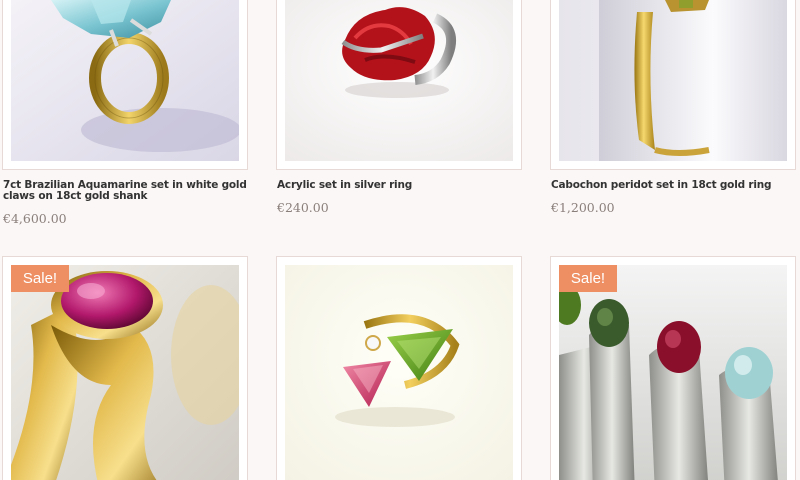  What do you see at coordinates (673, 80) in the screenshot?
I see `peridot-gold-ring-photo` at bounding box center [673, 80].